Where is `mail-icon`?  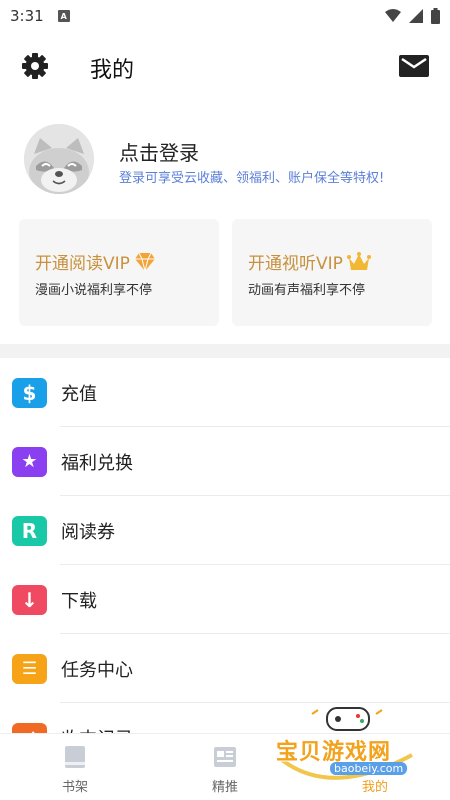 mail-icon is located at coordinates (414, 66).